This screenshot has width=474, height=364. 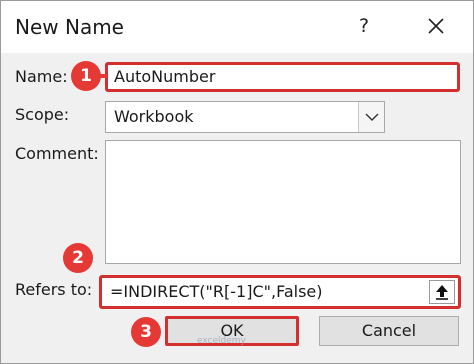 What do you see at coordinates (57, 153) in the screenshot?
I see `comment-label: Comment:` at bounding box center [57, 153].